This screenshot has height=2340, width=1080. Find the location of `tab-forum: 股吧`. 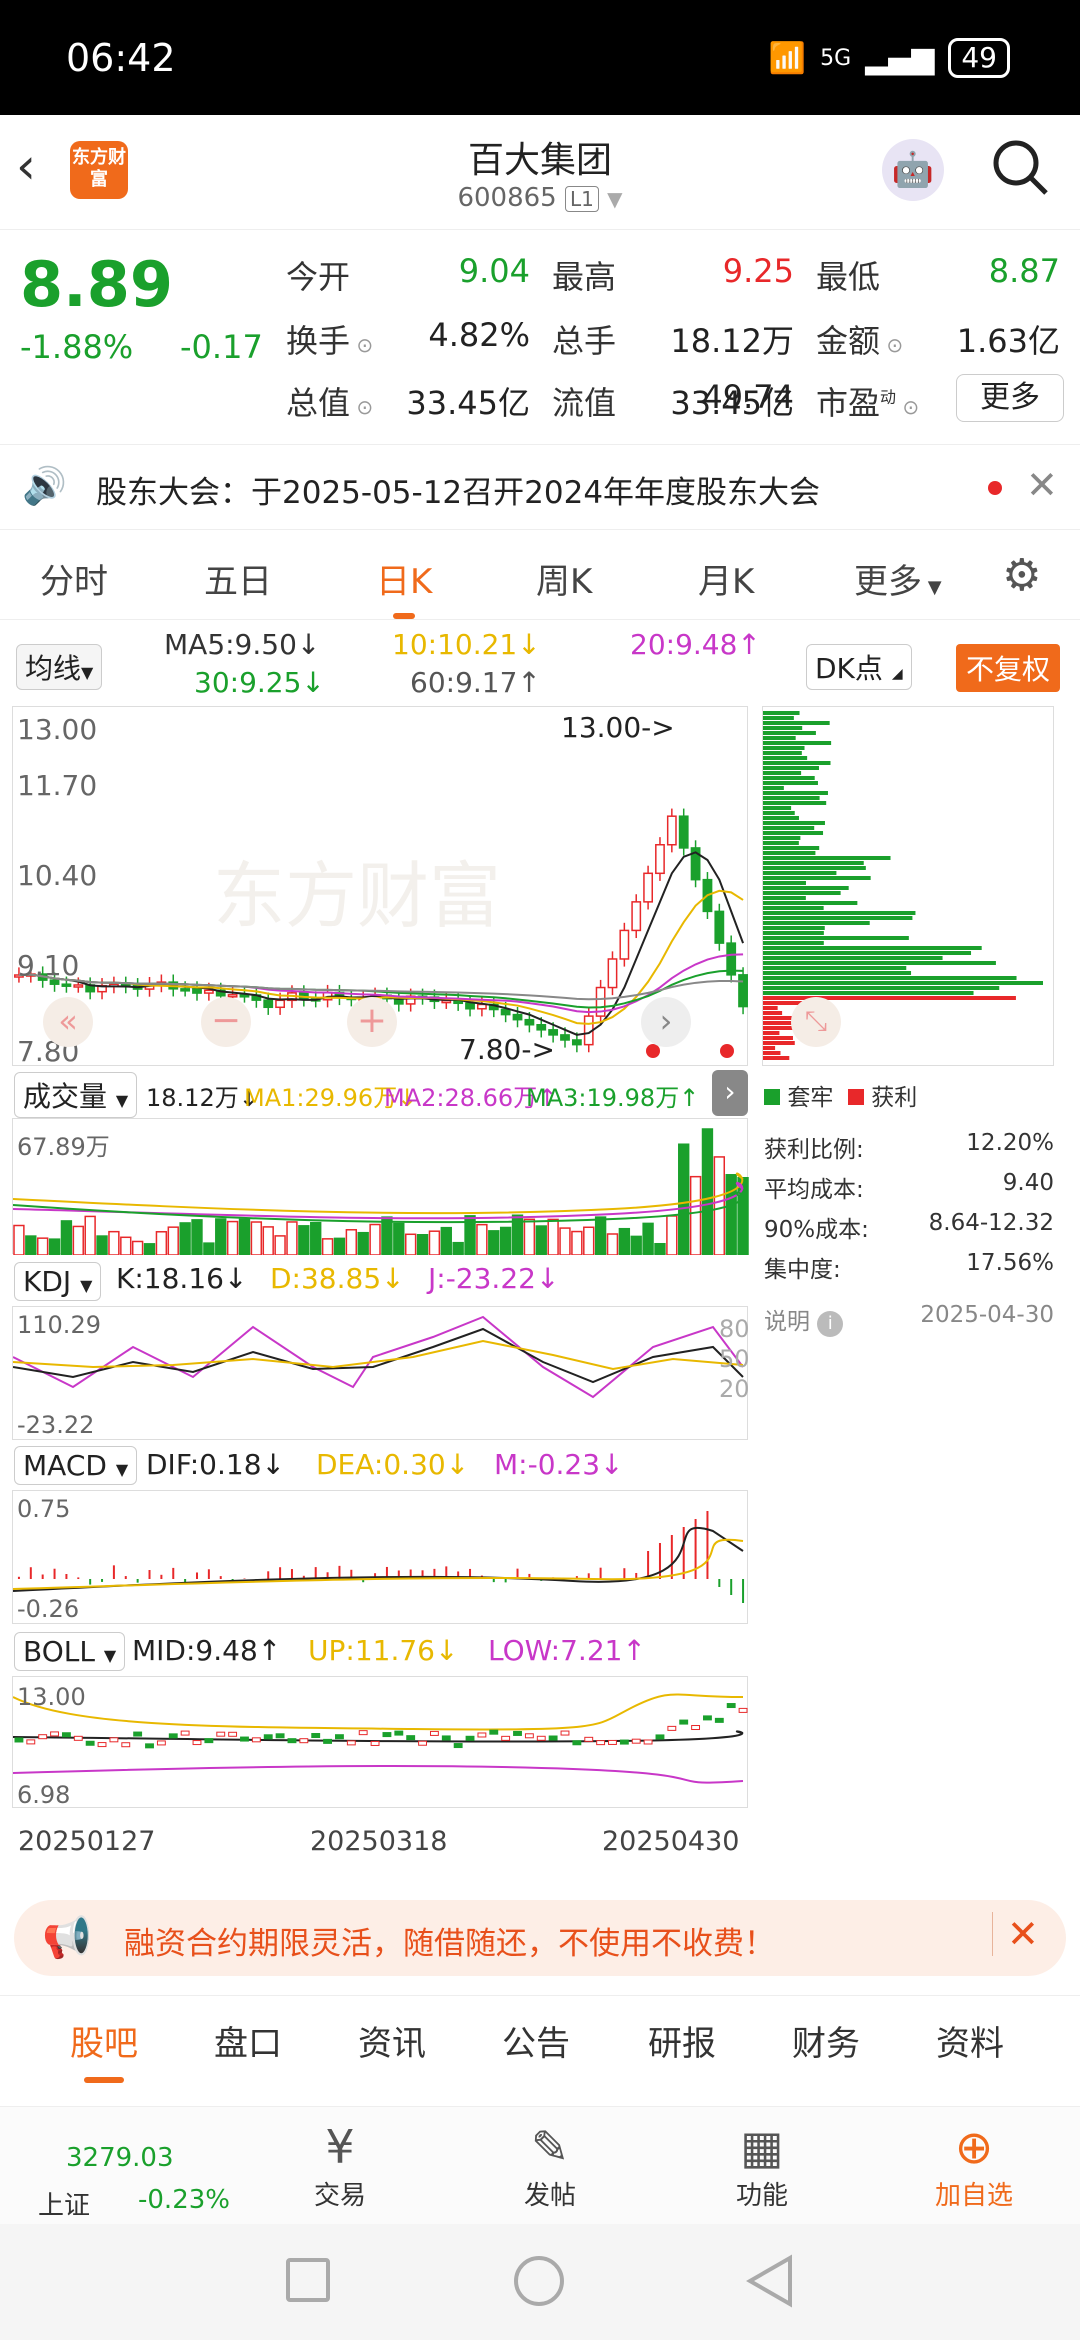

tab-forum: 股吧 is located at coordinates (104, 2049).